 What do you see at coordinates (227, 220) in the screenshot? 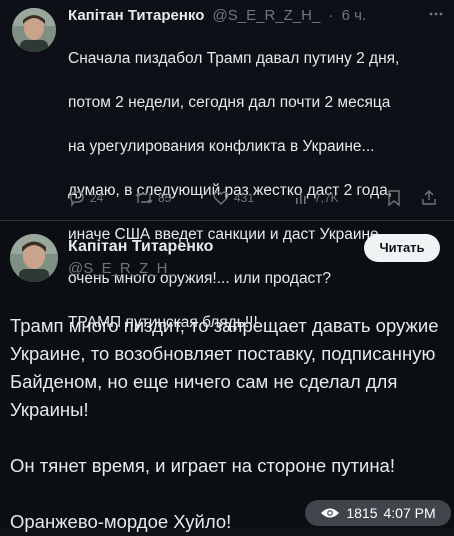
I see `divider` at bounding box center [227, 220].